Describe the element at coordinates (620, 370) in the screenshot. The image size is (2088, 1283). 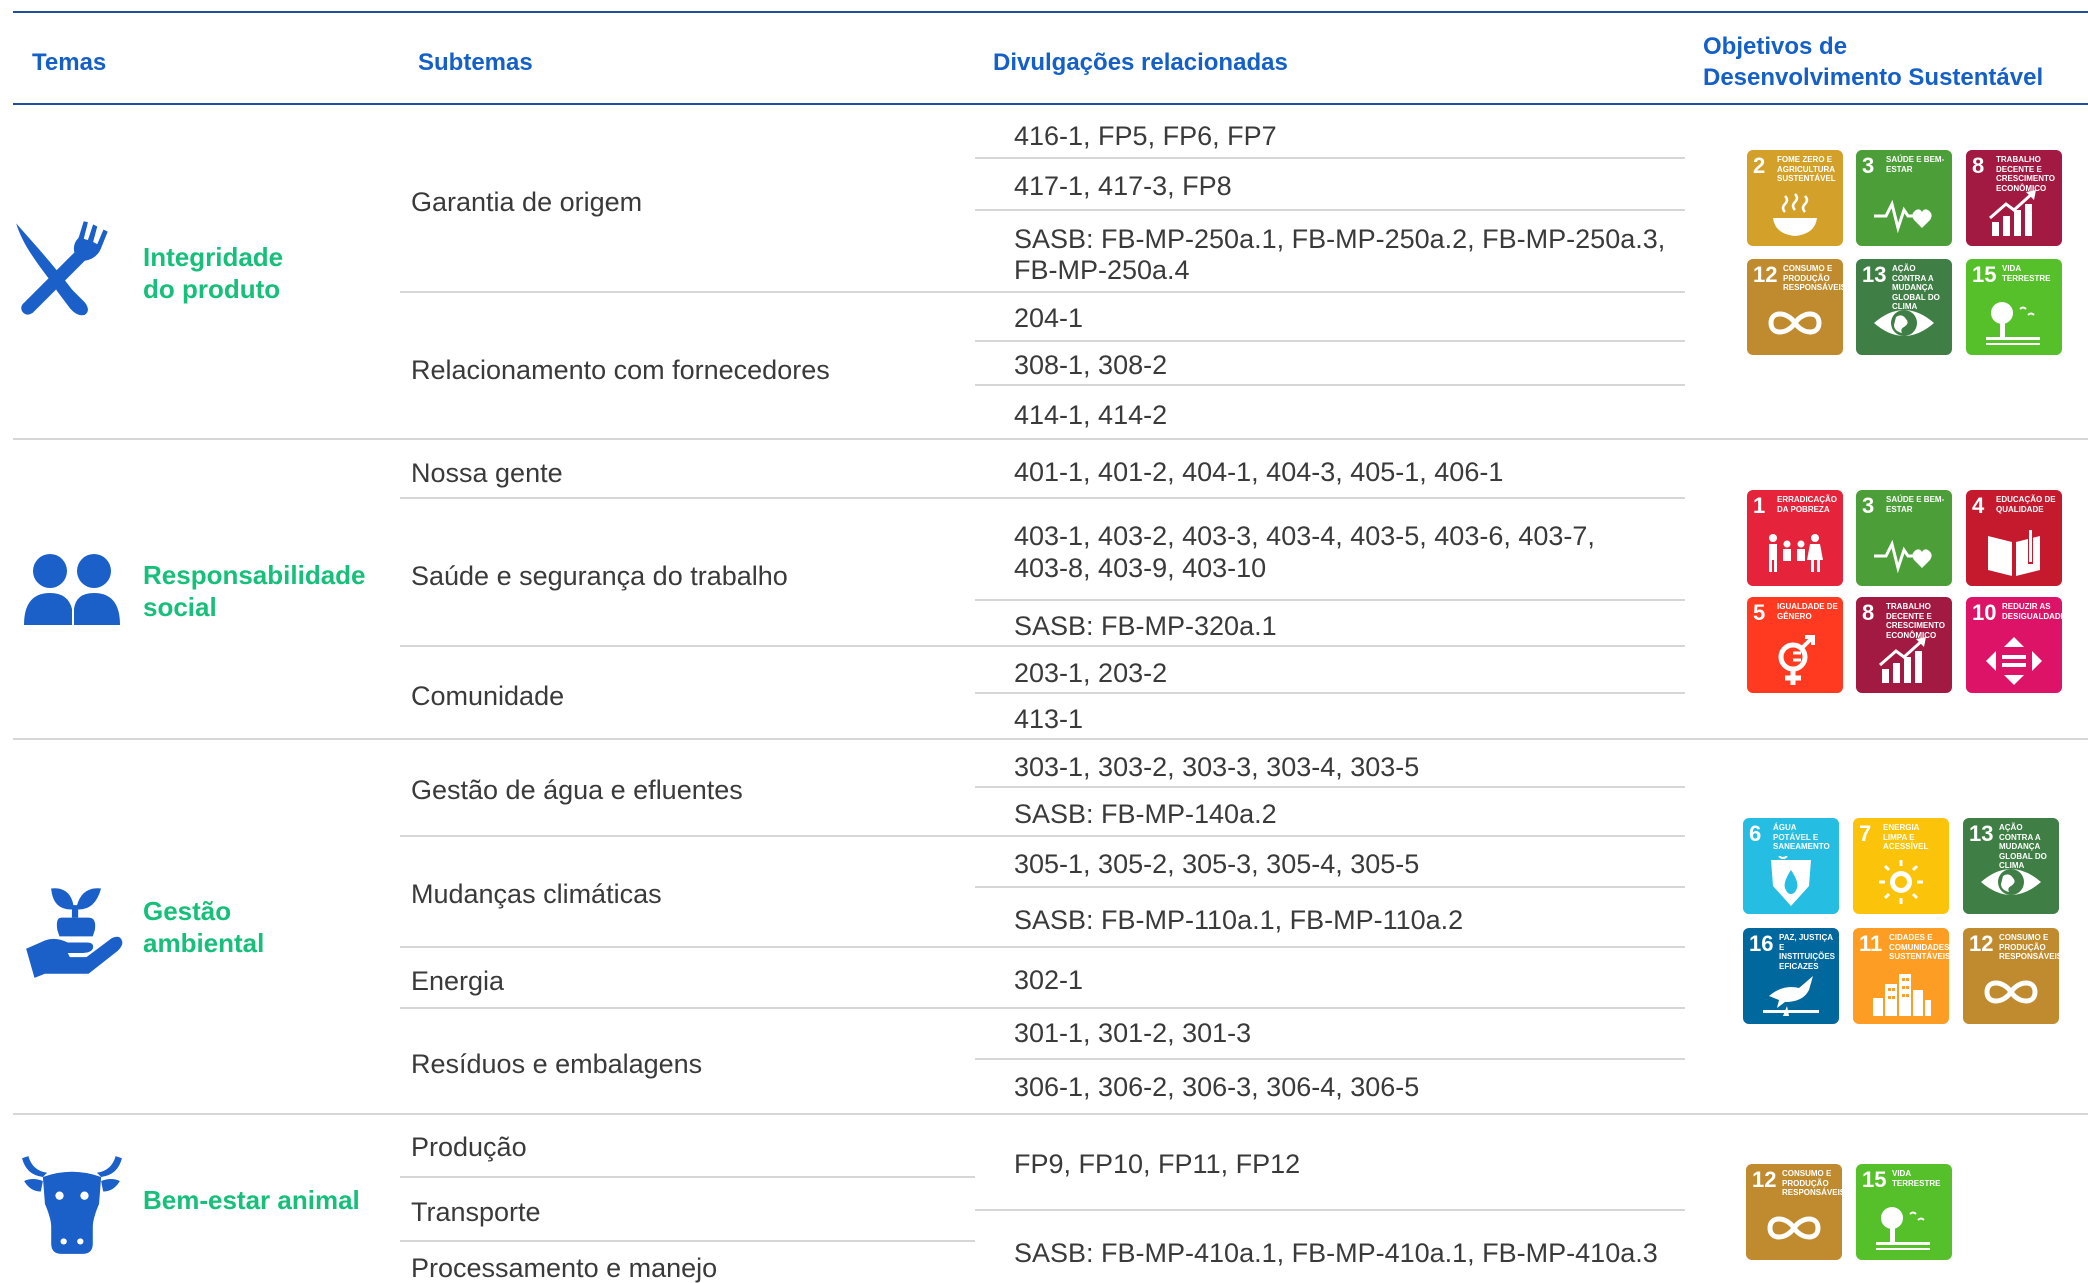
I see `subtheme-label: Relacionamento com fornecedores` at that location.